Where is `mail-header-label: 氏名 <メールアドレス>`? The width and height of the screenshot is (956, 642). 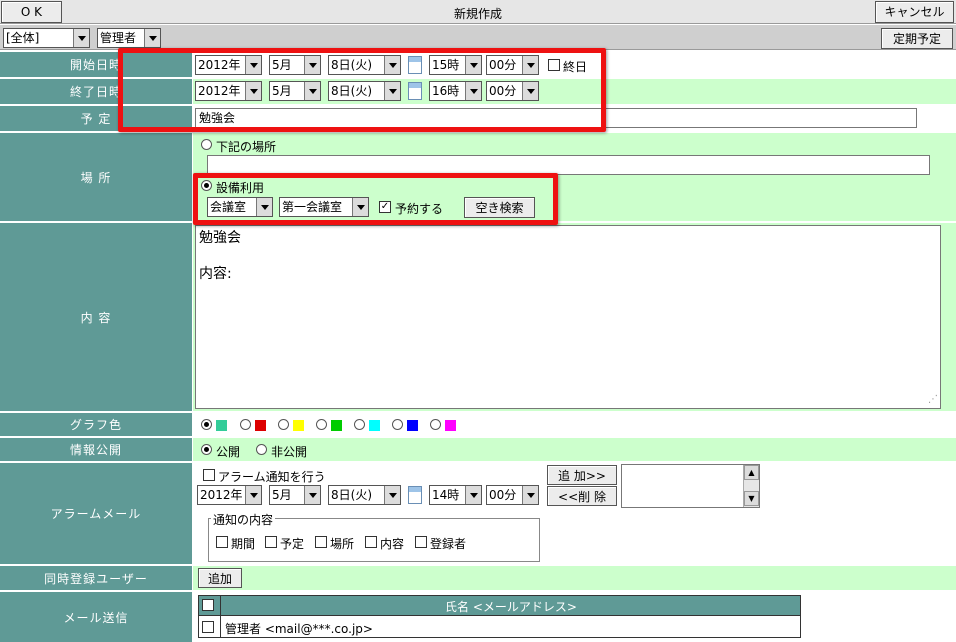
mail-header-label: 氏名 <メールアドレス> is located at coordinates (511, 607).